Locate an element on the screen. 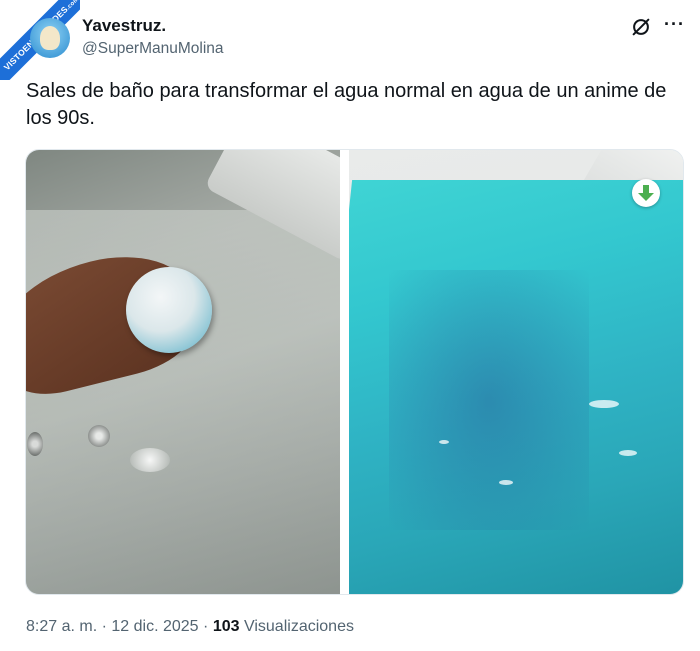 This screenshot has height=651, width=700. ostrich-avatar-icon is located at coordinates (50, 38).